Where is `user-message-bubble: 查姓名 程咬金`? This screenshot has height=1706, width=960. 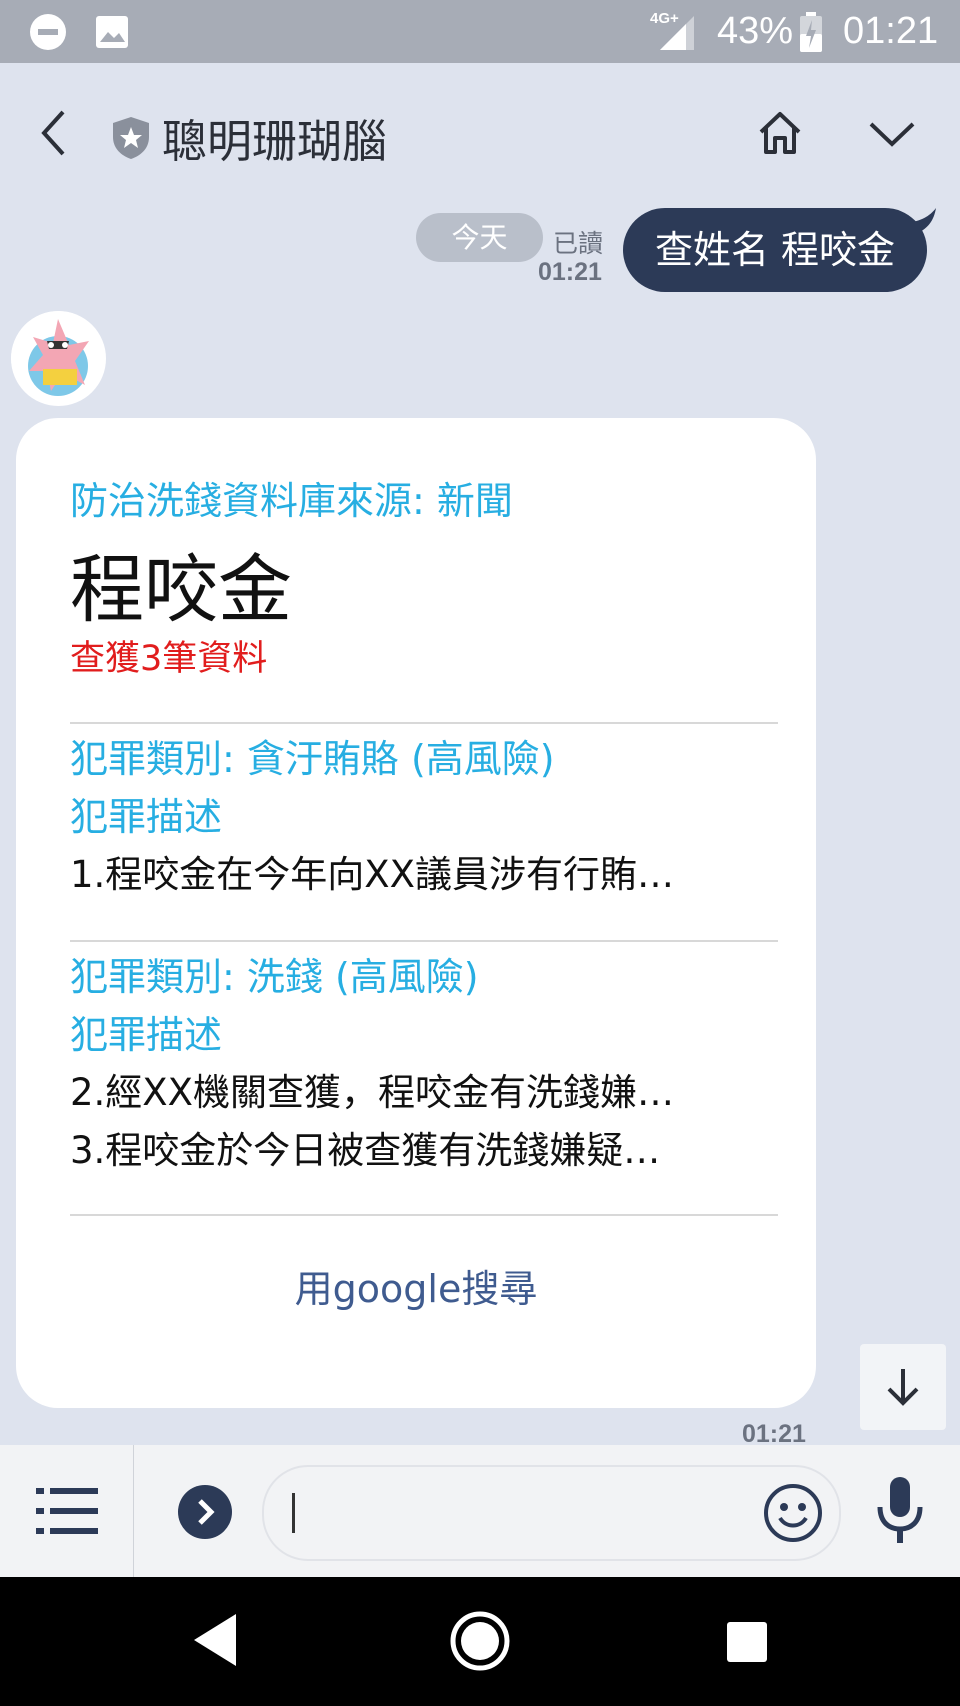
user-message-bubble: 查姓名 程咬金 is located at coordinates (783, 250).